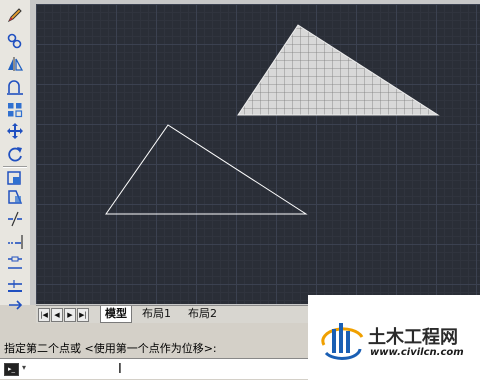 The image size is (480, 380). What do you see at coordinates (15, 284) in the screenshot?
I see `join-icon` at bounding box center [15, 284].